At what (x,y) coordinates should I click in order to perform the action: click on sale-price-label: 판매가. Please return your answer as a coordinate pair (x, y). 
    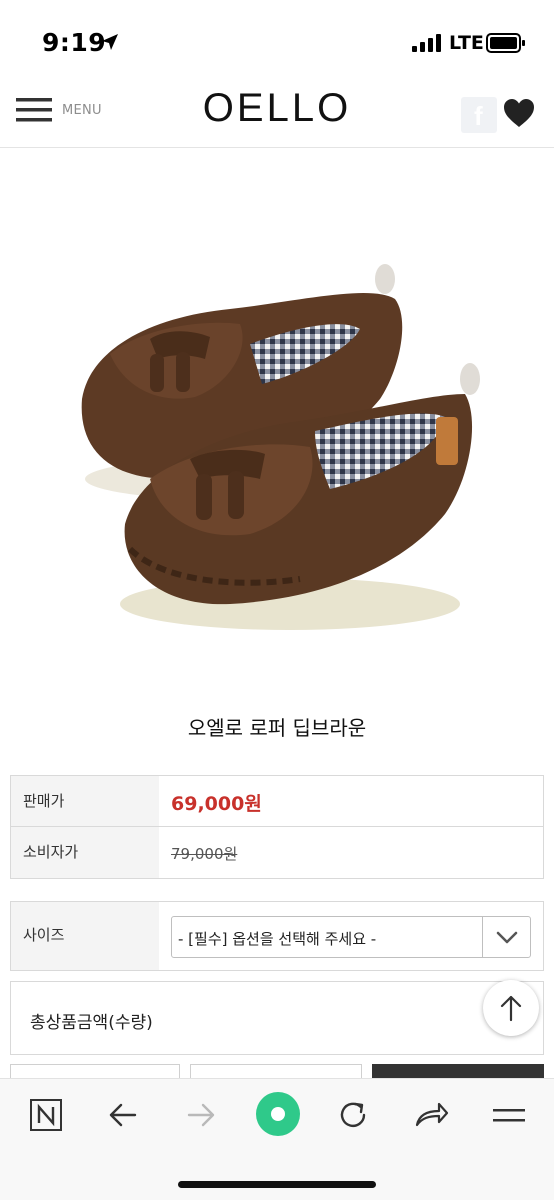
    Looking at the image, I should click on (85, 801).